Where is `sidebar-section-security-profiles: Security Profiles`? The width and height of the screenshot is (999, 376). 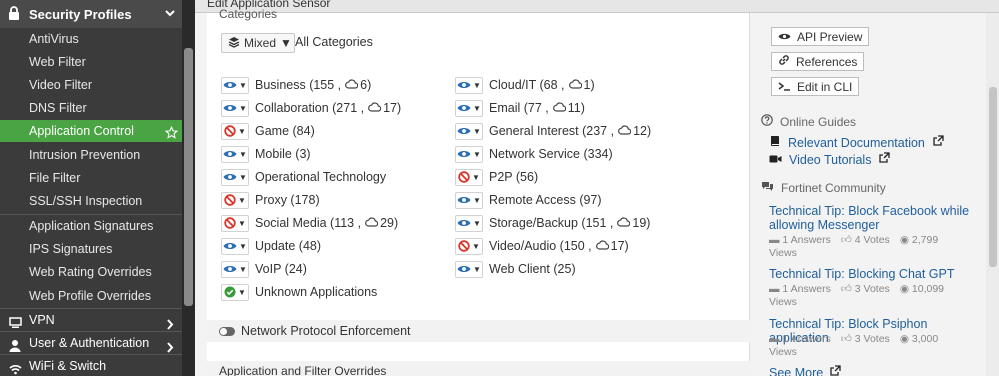 sidebar-section-security-profiles: Security Profiles is located at coordinates (91, 14).